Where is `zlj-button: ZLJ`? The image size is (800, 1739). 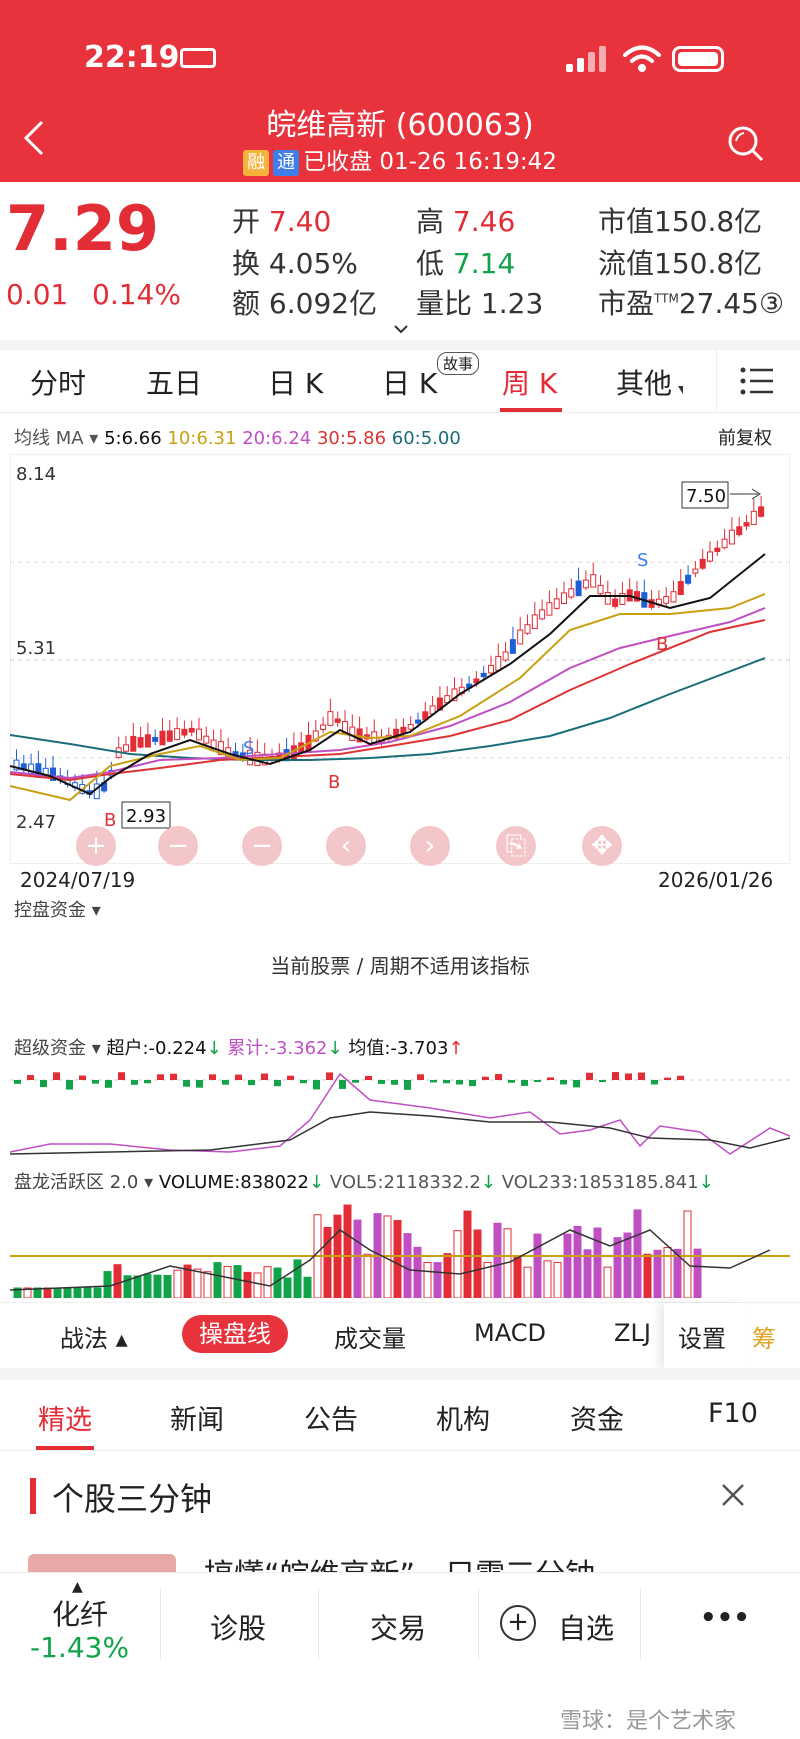
zlj-button: ZLJ is located at coordinates (632, 1333).